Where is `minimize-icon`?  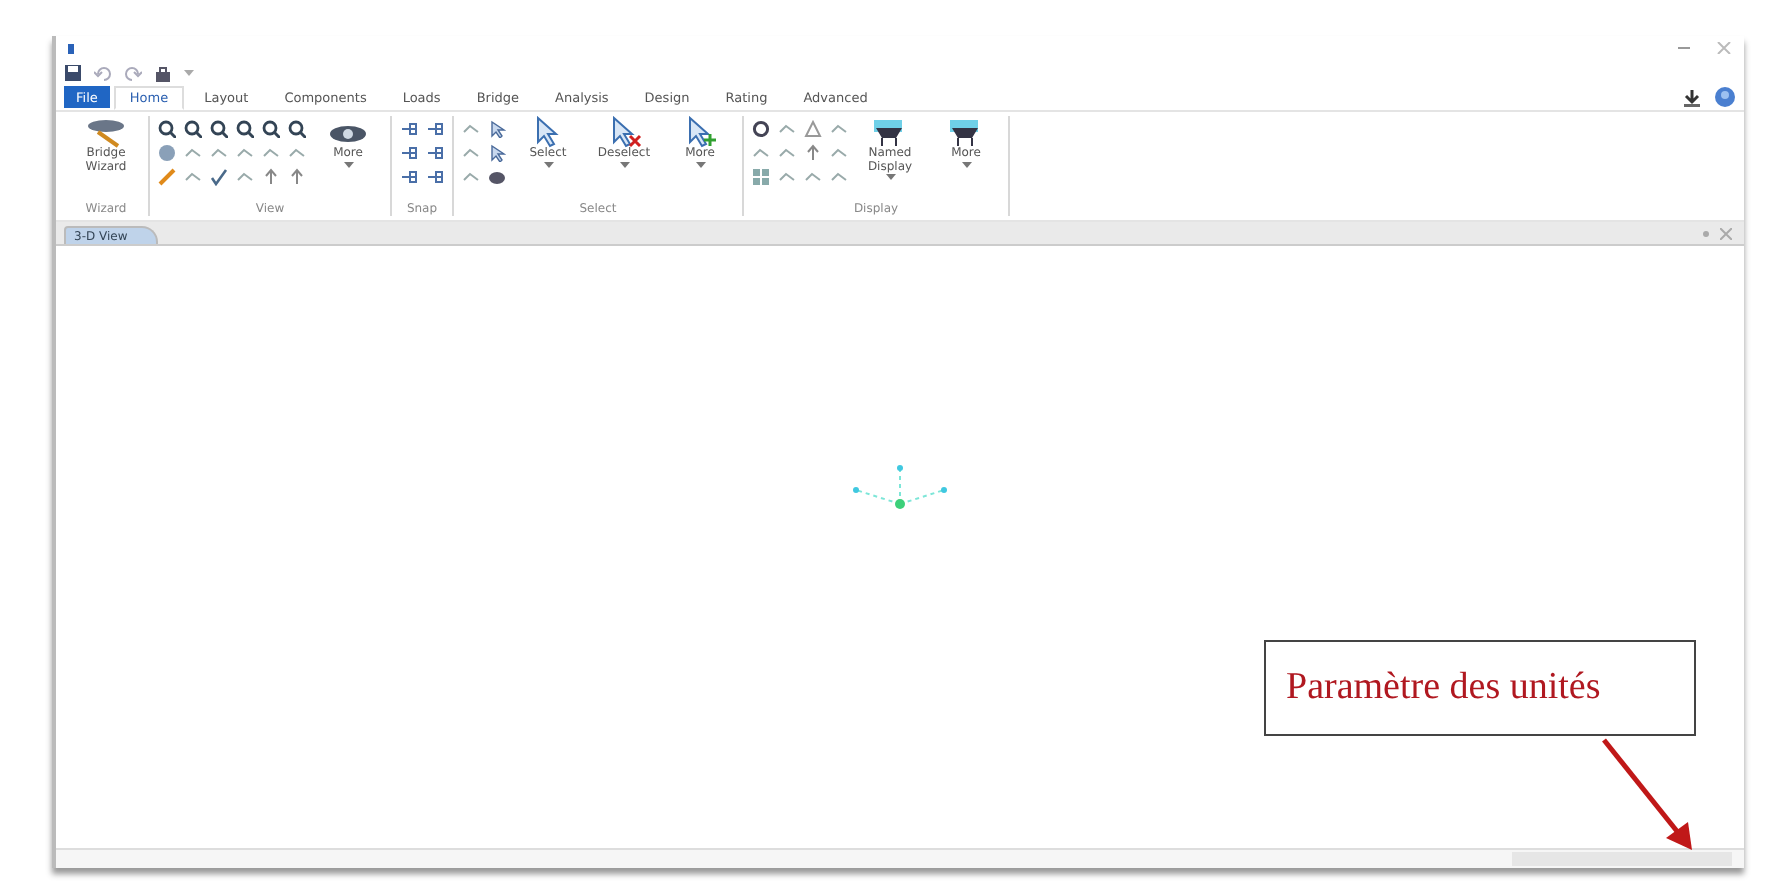
minimize-icon is located at coordinates (1684, 48).